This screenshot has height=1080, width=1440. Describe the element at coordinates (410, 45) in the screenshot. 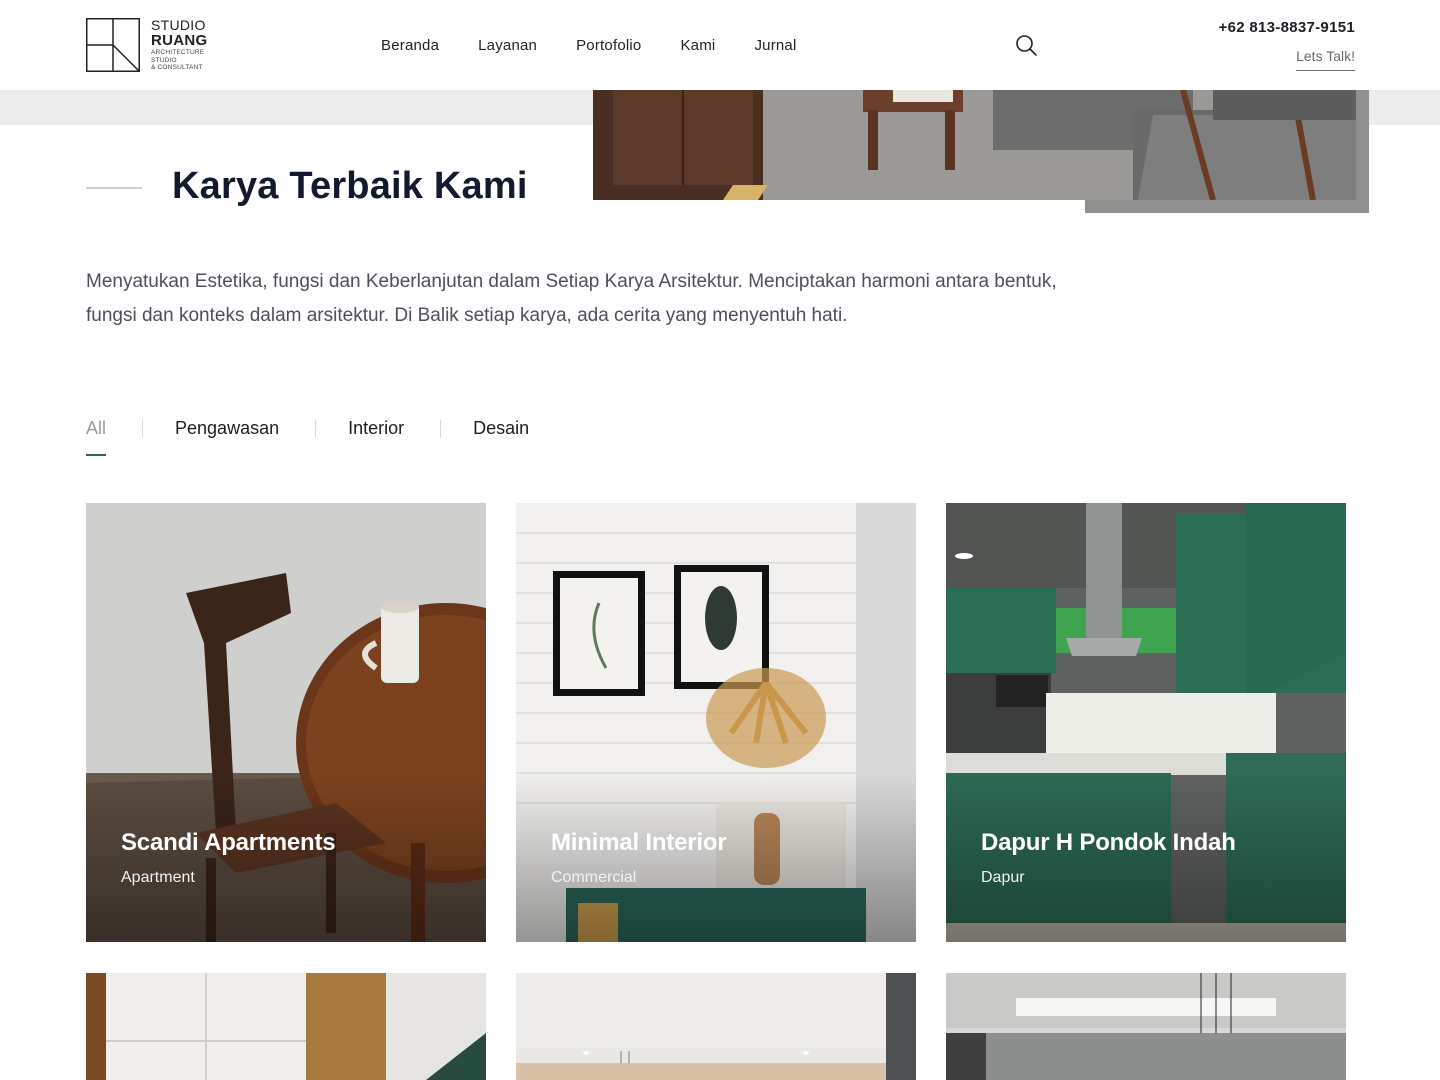

I see `nav-beranda: Beranda` at that location.